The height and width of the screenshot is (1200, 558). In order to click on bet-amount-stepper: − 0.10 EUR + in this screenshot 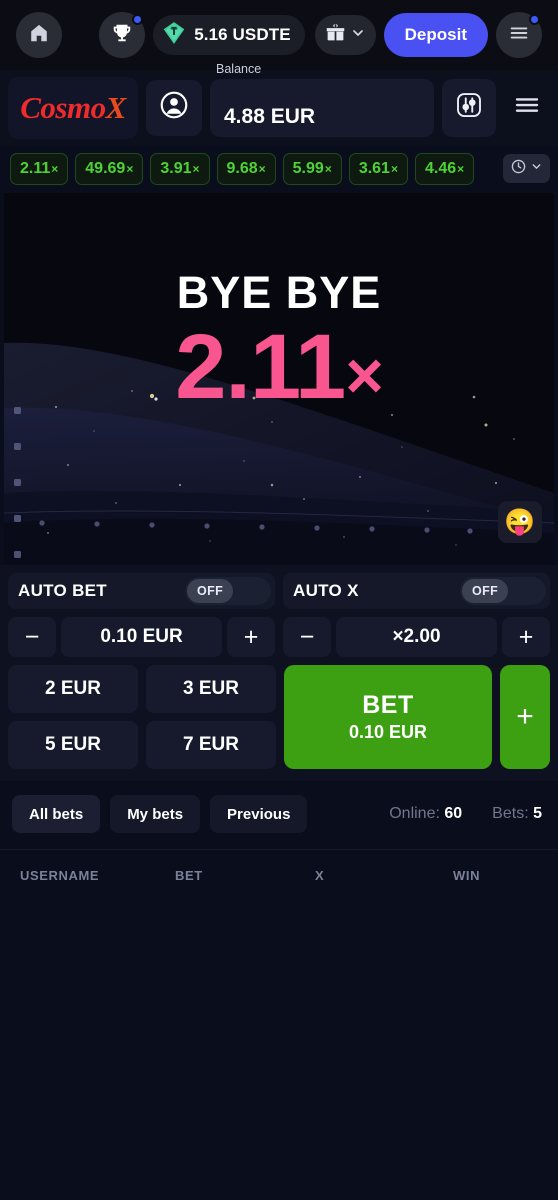, I will do `click(141, 637)`.